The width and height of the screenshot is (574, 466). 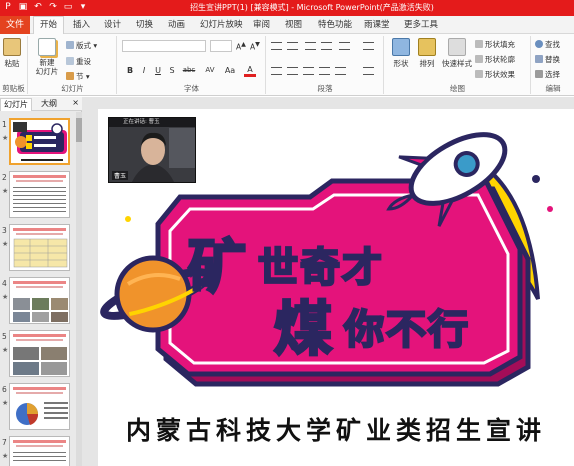 I want to click on section-icon, so click(x=70, y=76).